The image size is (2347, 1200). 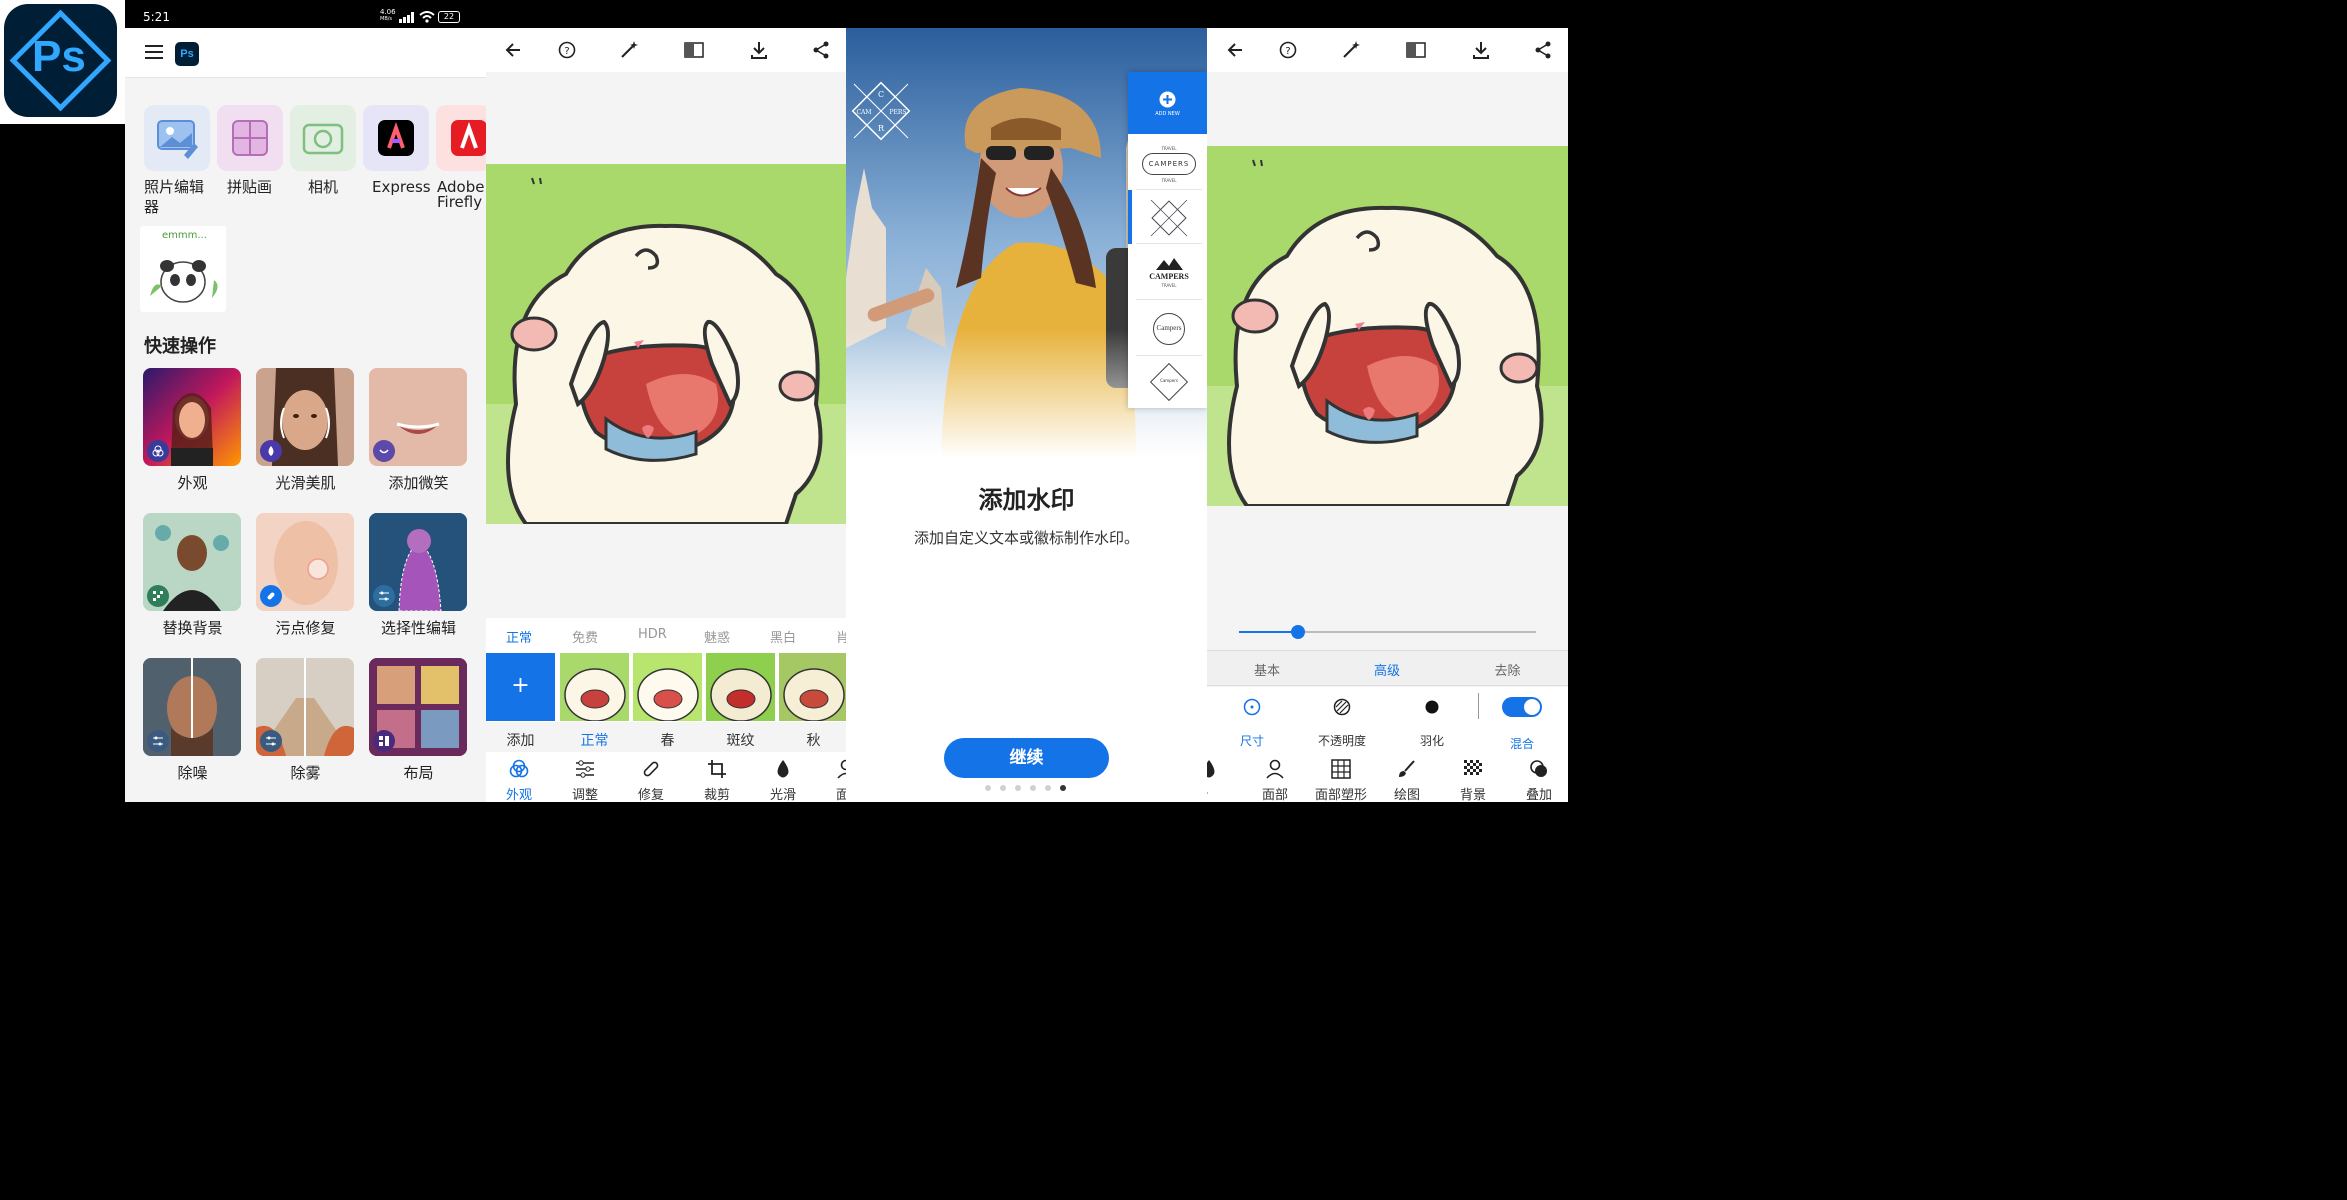 I want to click on status-bar-area, so click(x=666, y=14).